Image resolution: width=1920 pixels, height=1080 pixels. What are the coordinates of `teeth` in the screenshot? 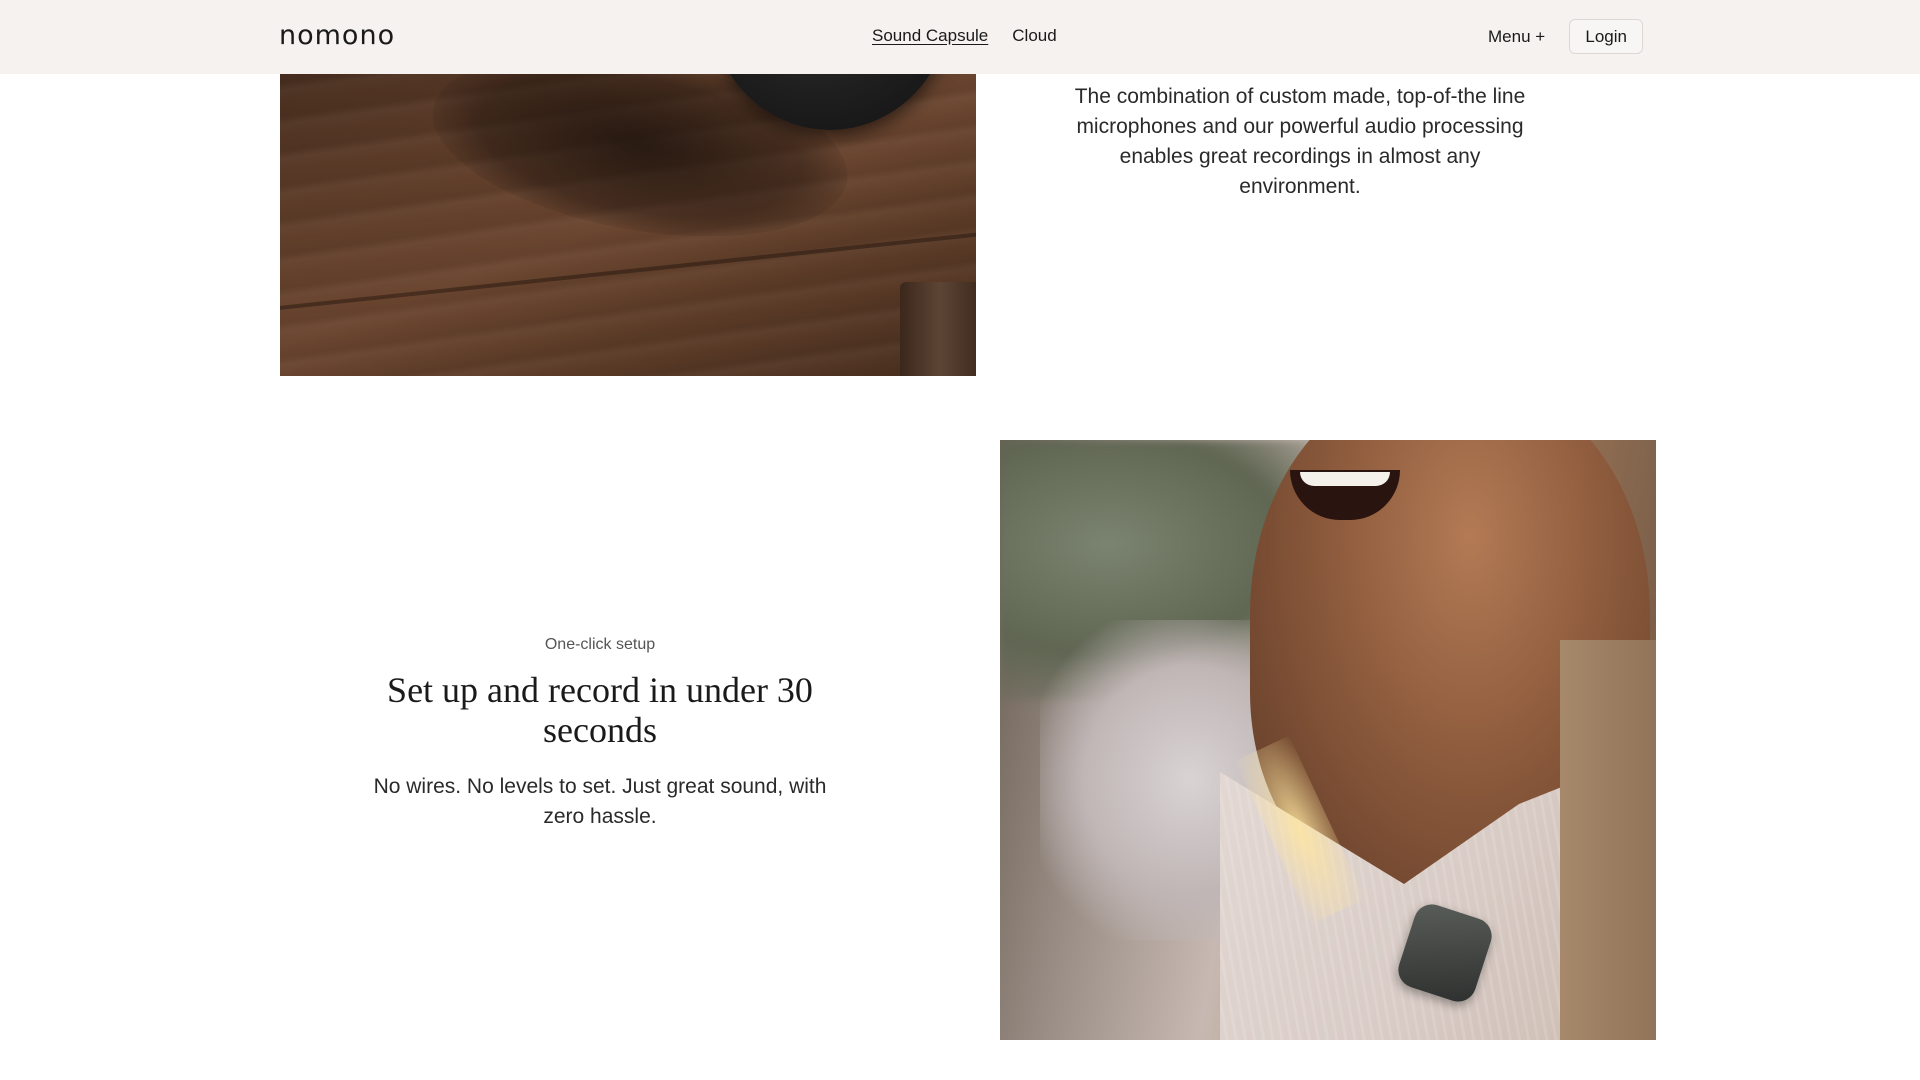 It's located at (1345, 479).